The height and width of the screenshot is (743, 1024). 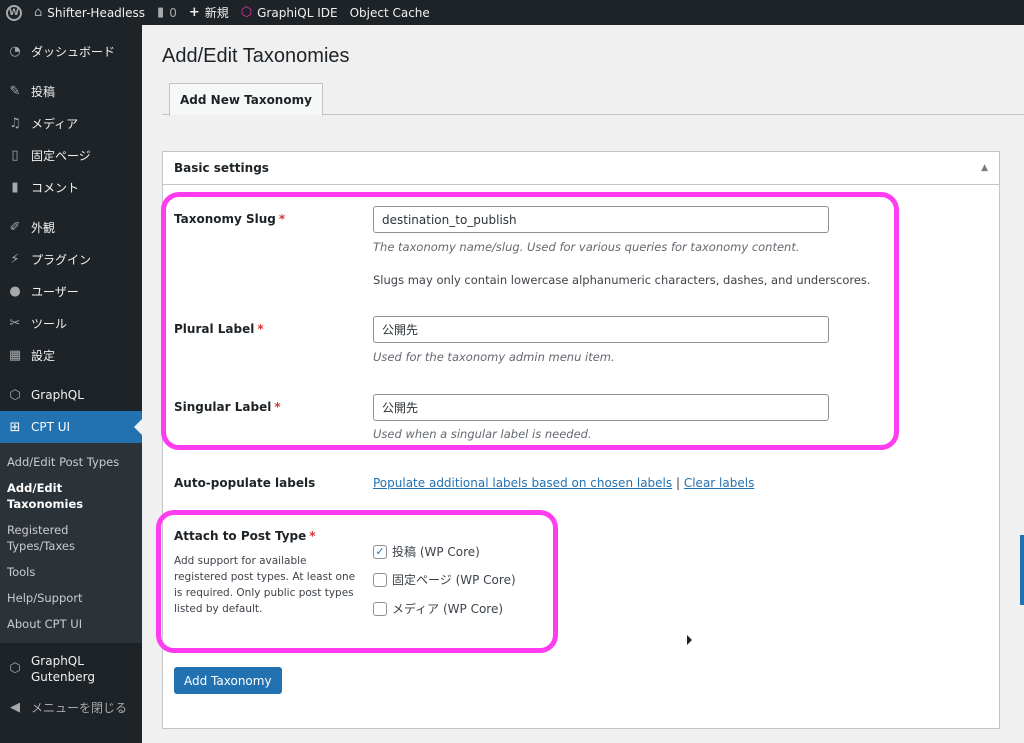 What do you see at coordinates (71, 462) in the screenshot?
I see `submenu-add-edit-post-types: Add/Edit Post Types` at bounding box center [71, 462].